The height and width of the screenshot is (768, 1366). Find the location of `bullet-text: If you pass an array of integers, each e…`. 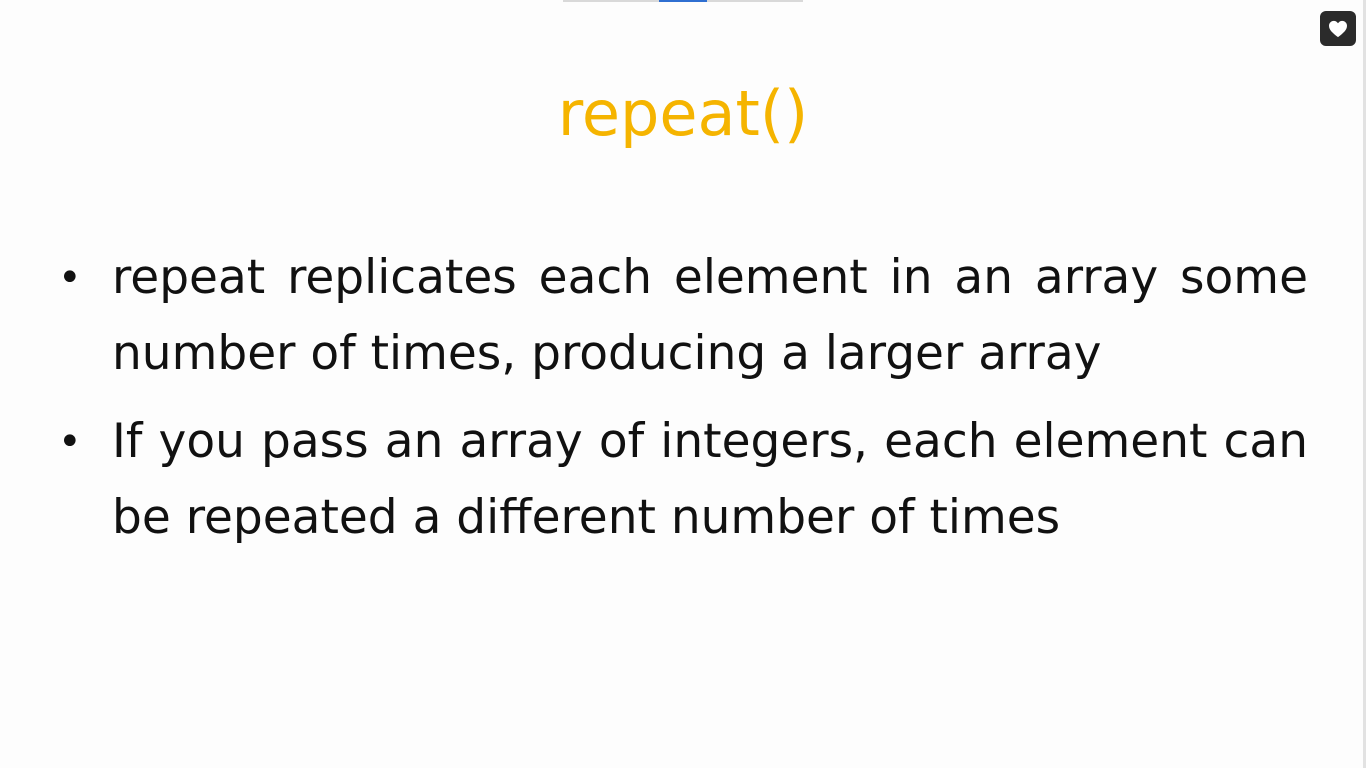

bullet-text: If you pass an array of integers, each e… is located at coordinates (710, 479).